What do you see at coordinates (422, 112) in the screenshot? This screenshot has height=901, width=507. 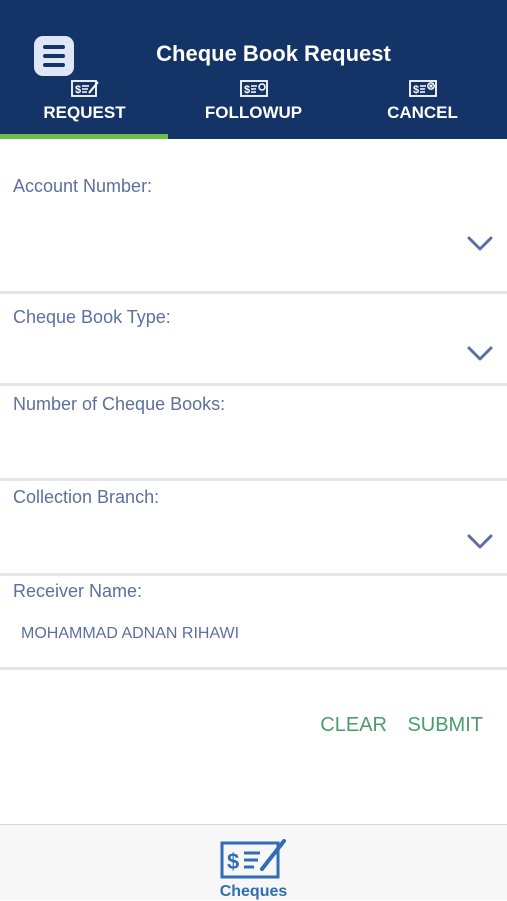 I see `tab-cancel-label: CANCEL` at bounding box center [422, 112].